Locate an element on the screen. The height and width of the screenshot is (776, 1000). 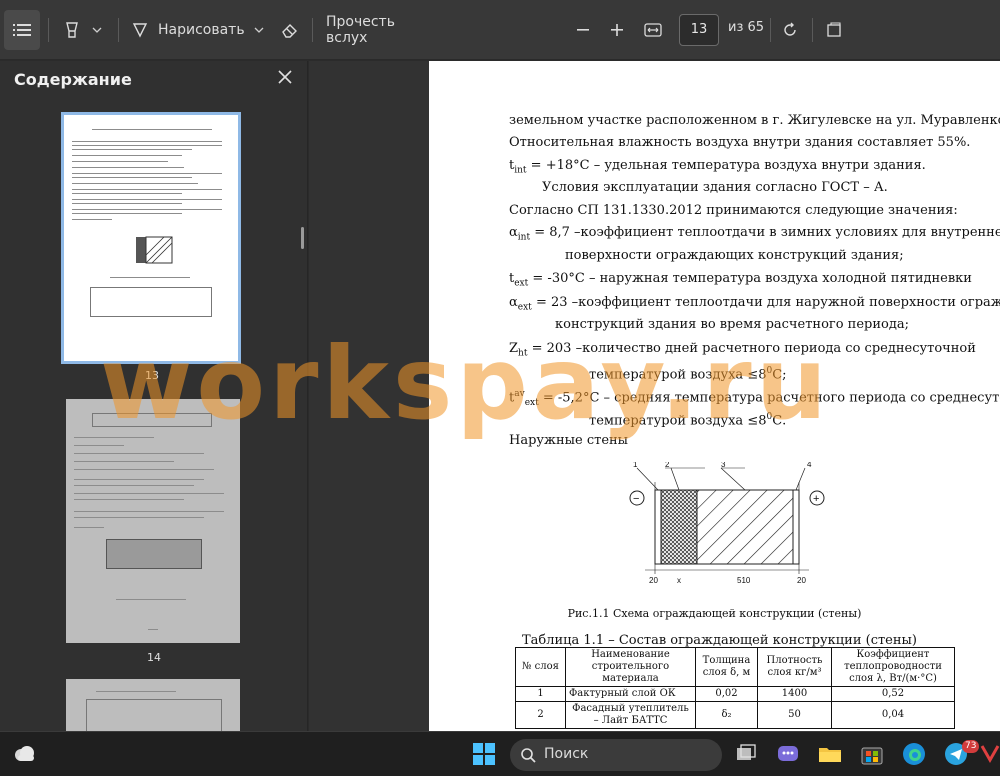
zoom-out-button is located at coordinates (583, 30).